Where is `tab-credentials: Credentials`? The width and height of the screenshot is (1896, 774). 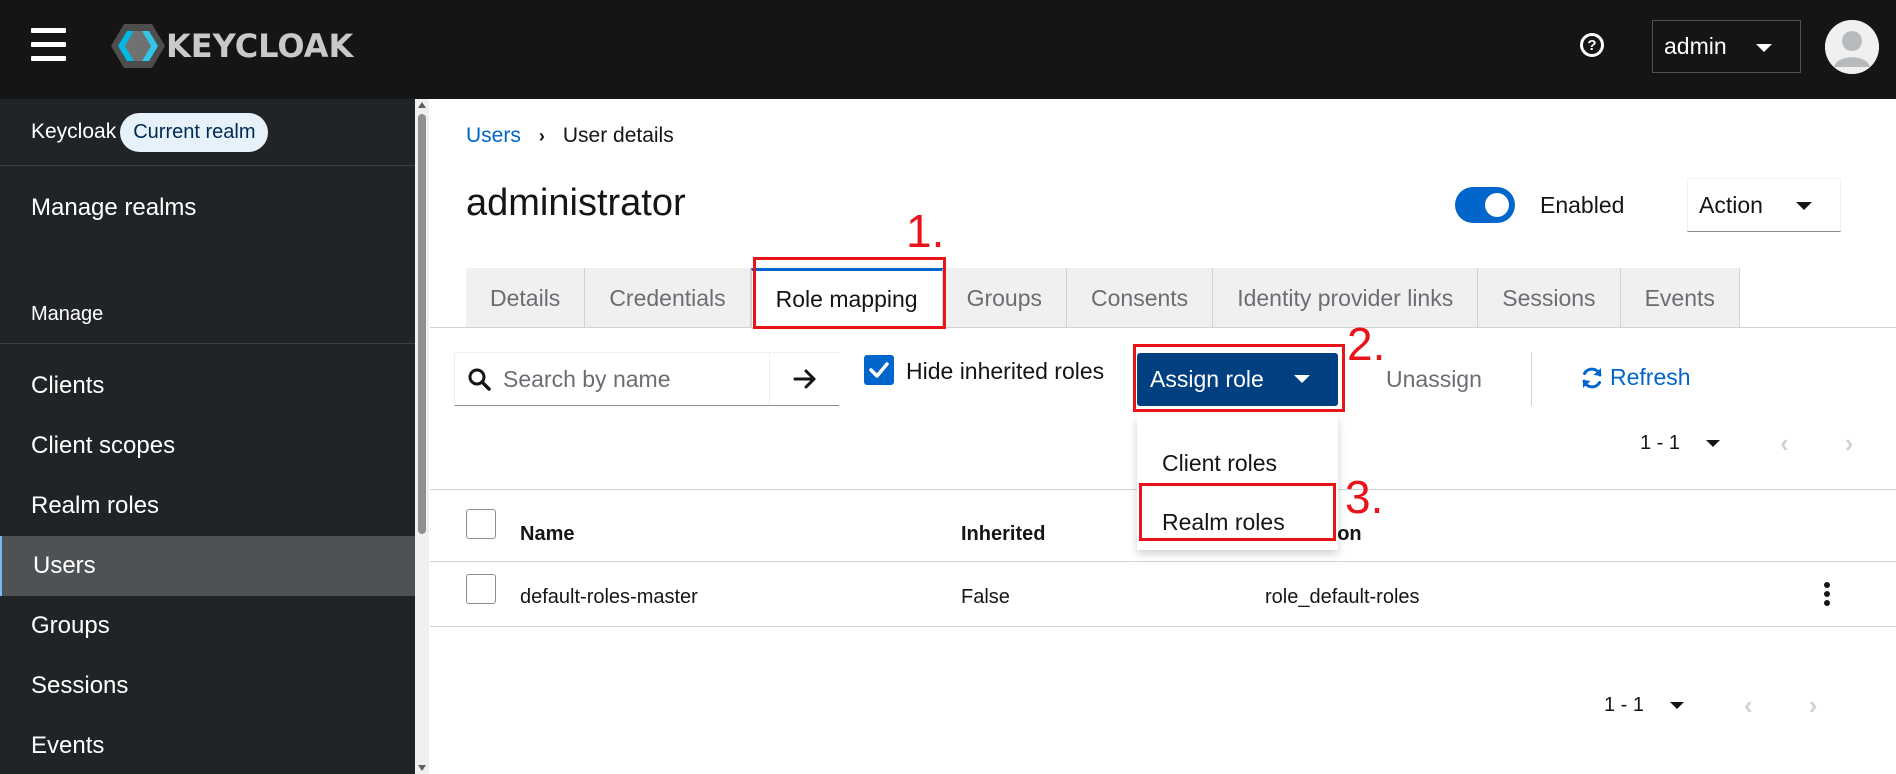 tab-credentials: Credentials is located at coordinates (668, 298).